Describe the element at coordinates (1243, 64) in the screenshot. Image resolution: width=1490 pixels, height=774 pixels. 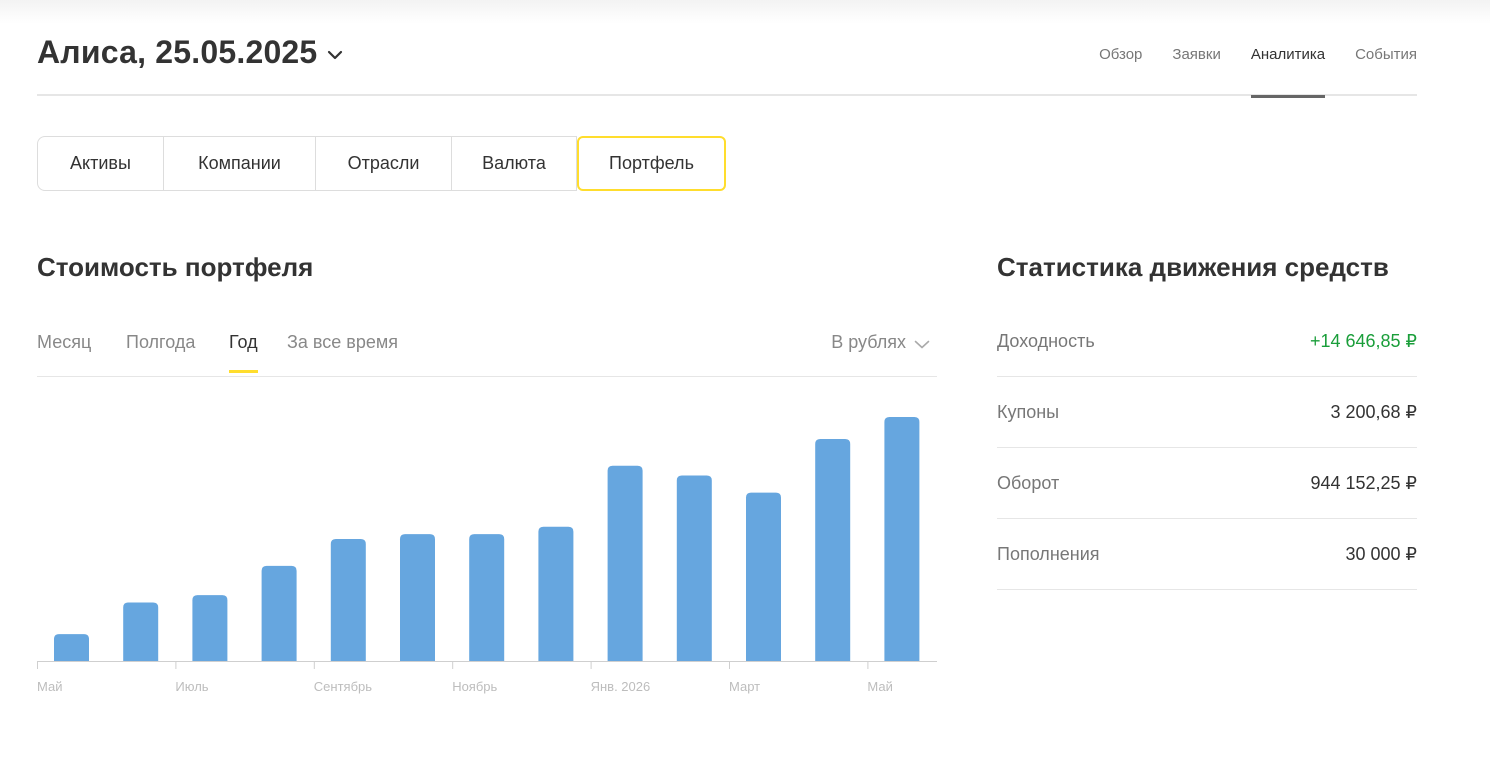
I see `top-navigation: Обзор Заявки Аналитика События` at that location.